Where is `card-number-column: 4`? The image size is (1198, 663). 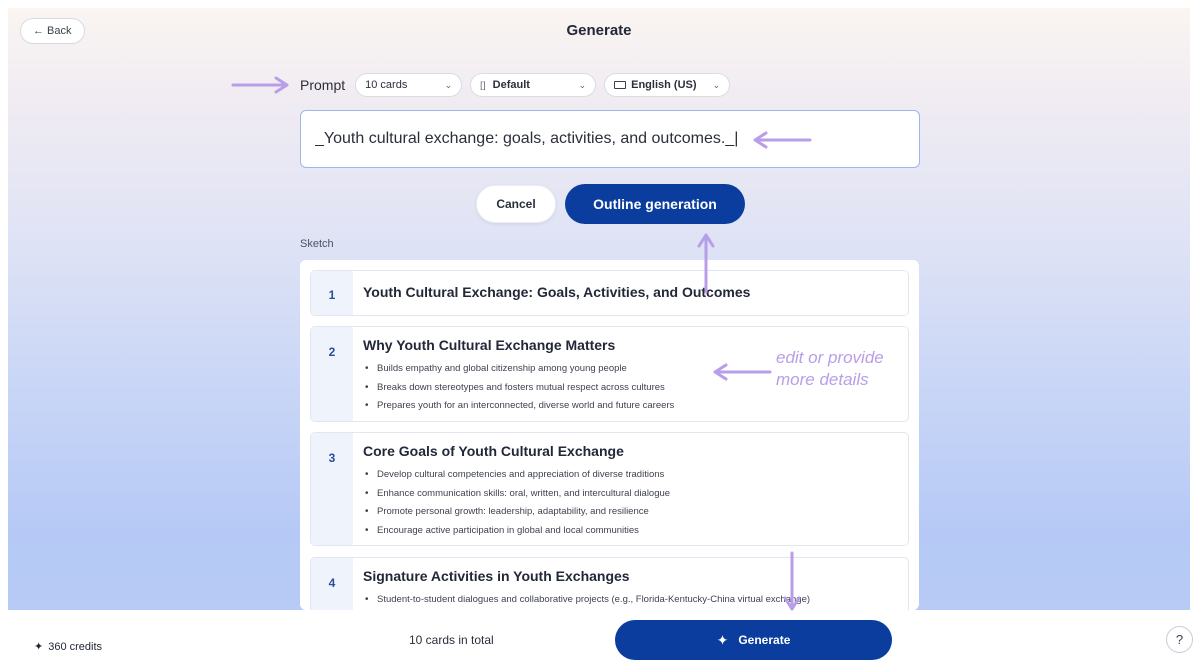 card-number-column: 4 is located at coordinates (332, 584).